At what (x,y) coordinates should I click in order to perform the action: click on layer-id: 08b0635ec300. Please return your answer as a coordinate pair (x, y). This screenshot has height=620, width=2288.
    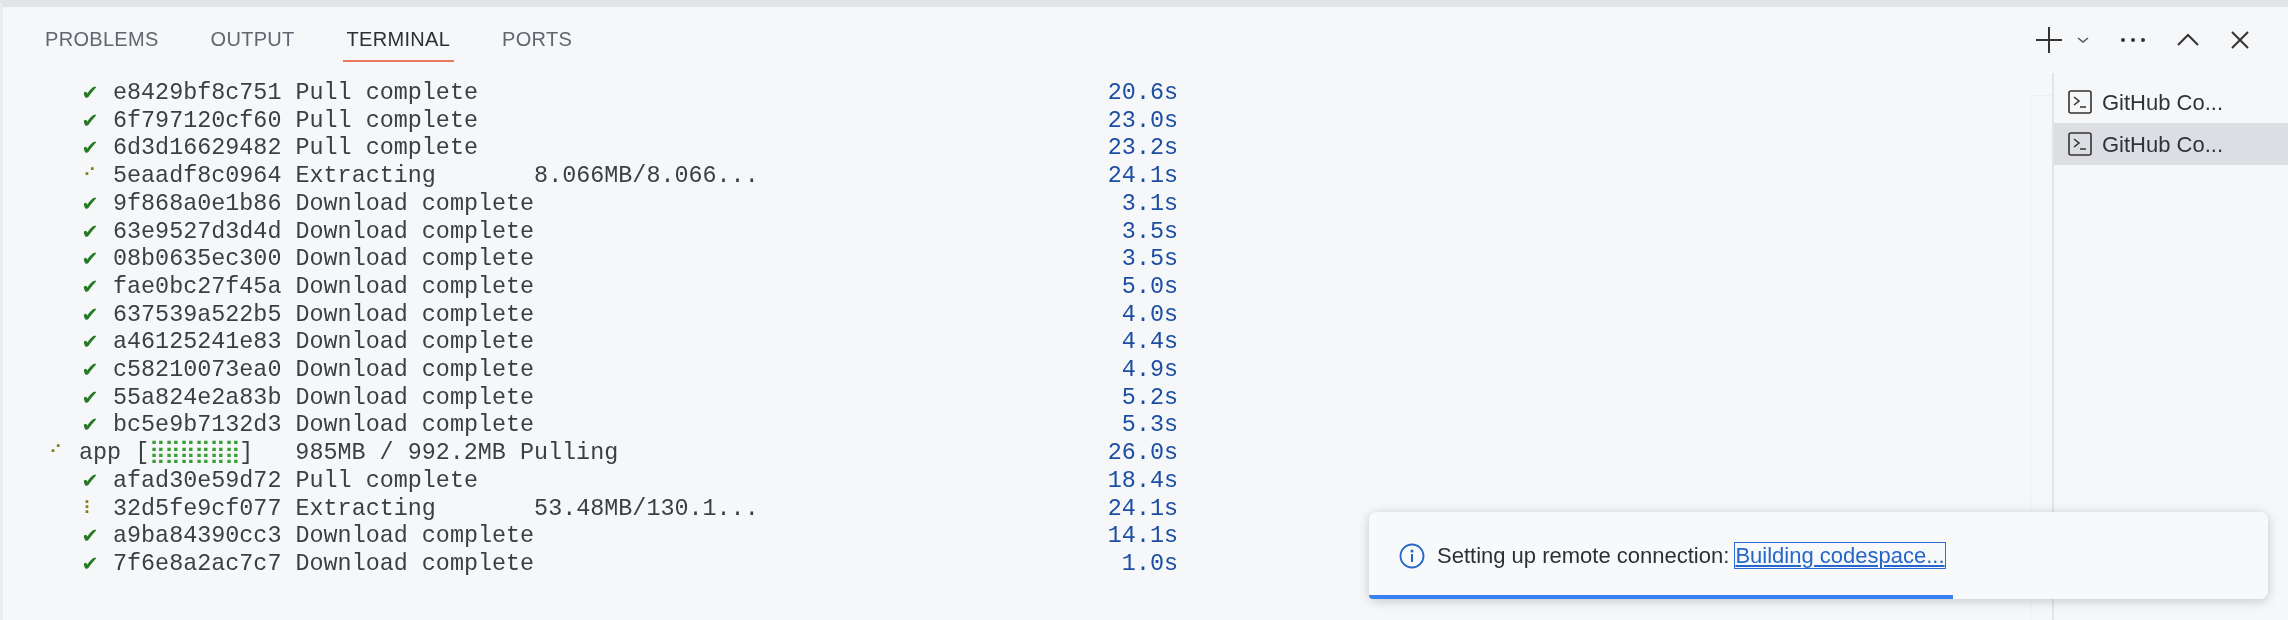
    Looking at the image, I should click on (198, 260).